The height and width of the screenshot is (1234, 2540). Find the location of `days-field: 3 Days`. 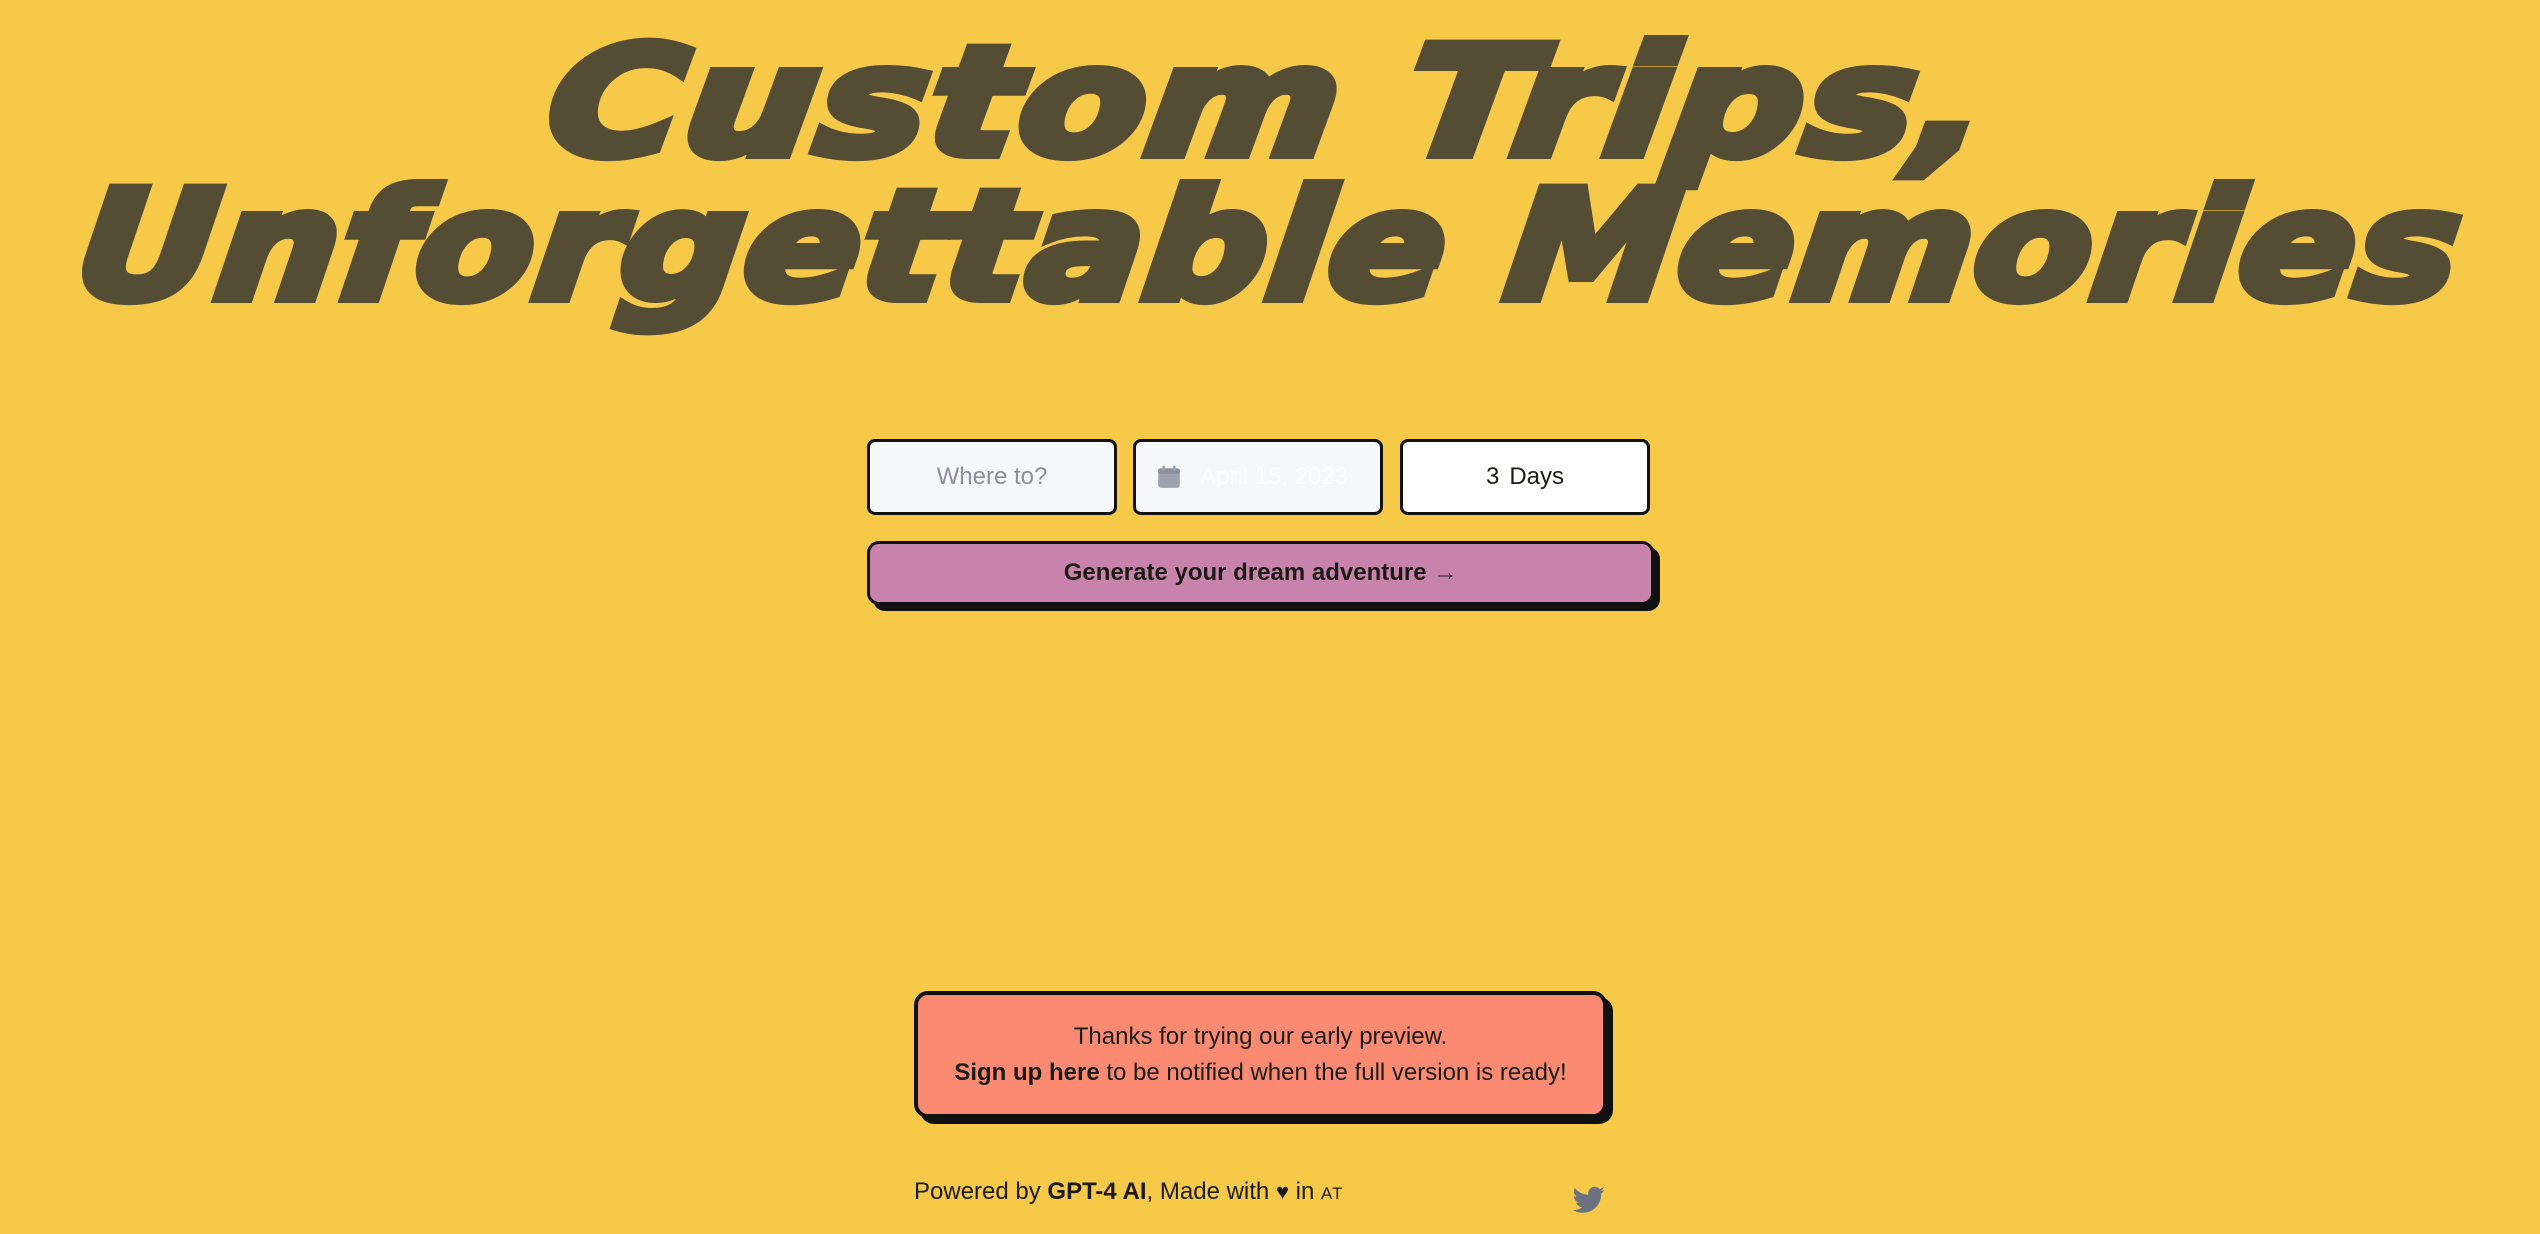

days-field: 3 Days is located at coordinates (1525, 477).